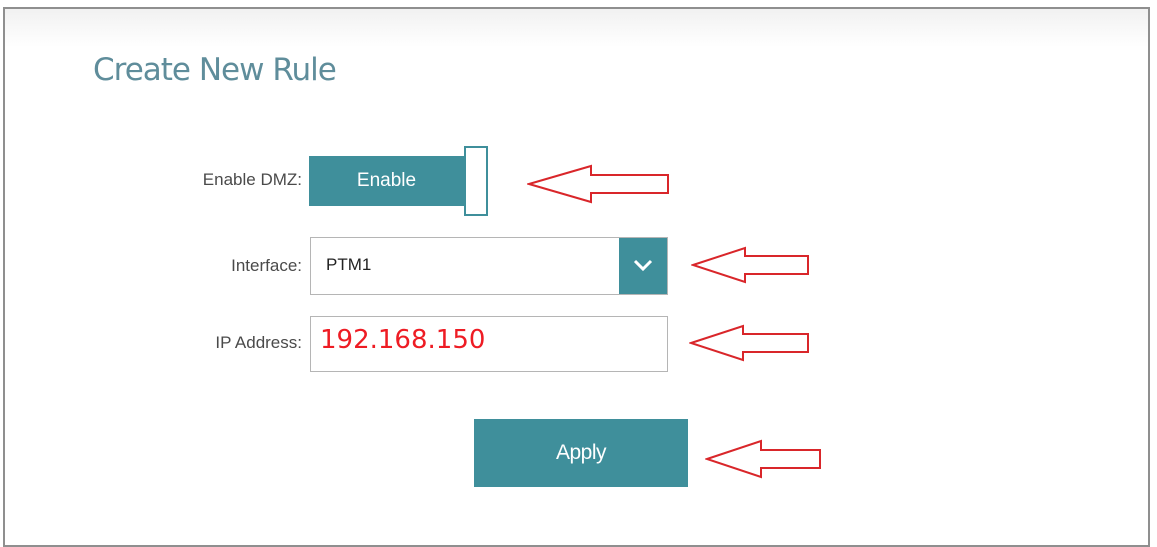  Describe the element at coordinates (266, 265) in the screenshot. I see `interface-label: Interface:` at that location.